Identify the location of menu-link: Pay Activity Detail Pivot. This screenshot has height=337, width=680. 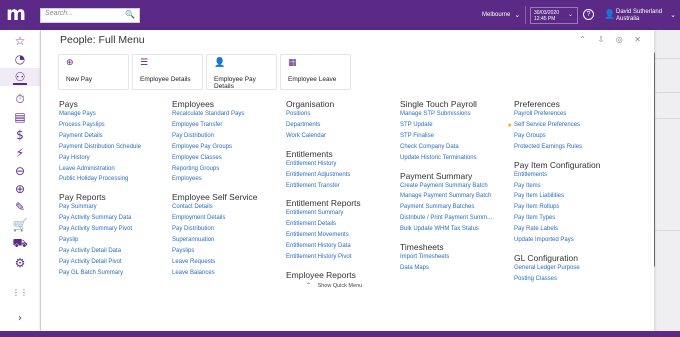
(90, 262).